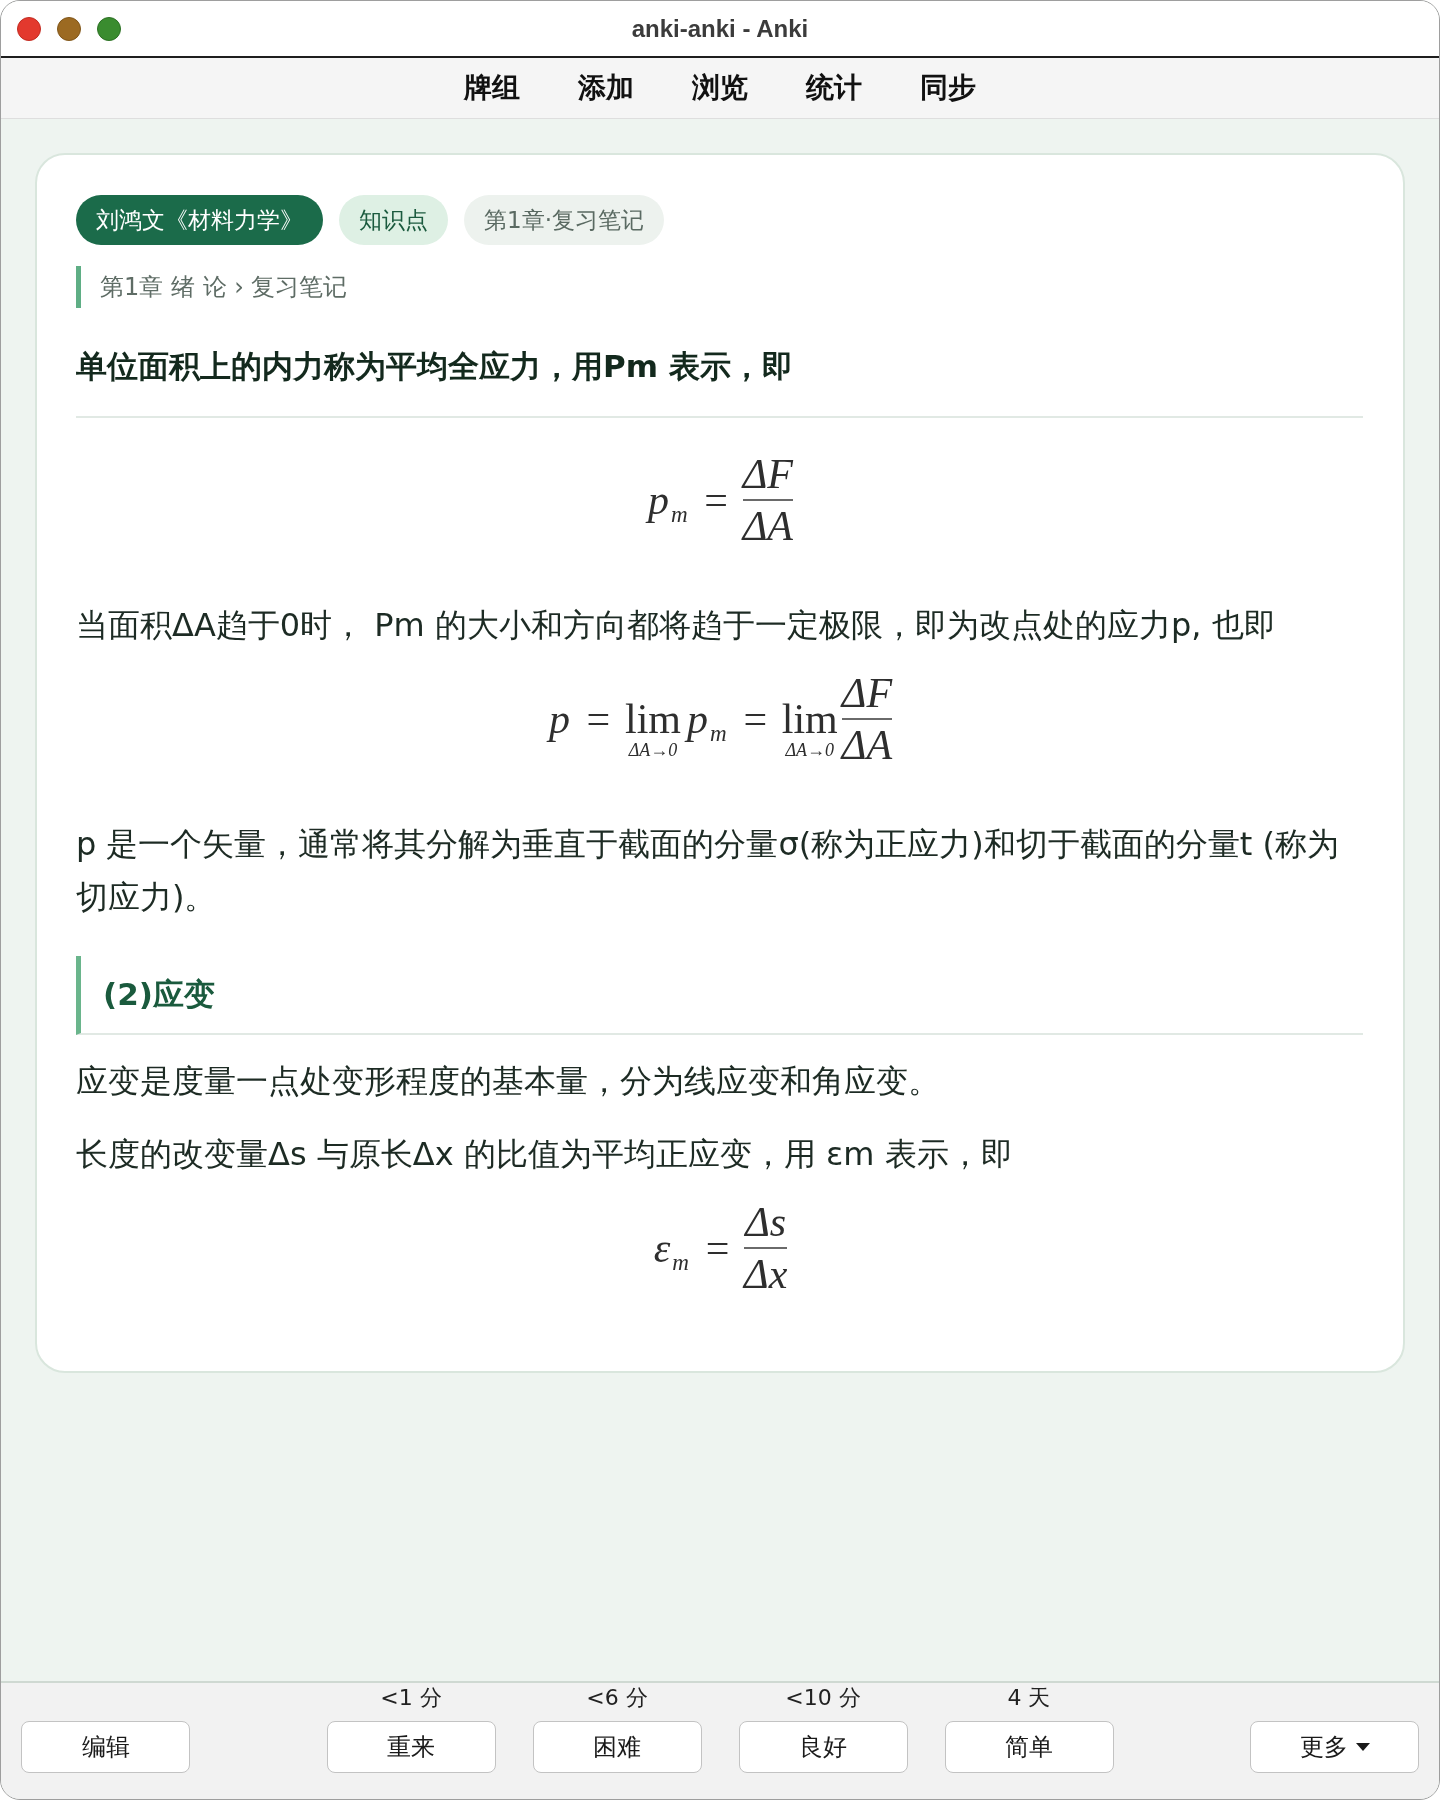 The image size is (1440, 1800). What do you see at coordinates (1362, 1747) in the screenshot?
I see `caret-icon` at bounding box center [1362, 1747].